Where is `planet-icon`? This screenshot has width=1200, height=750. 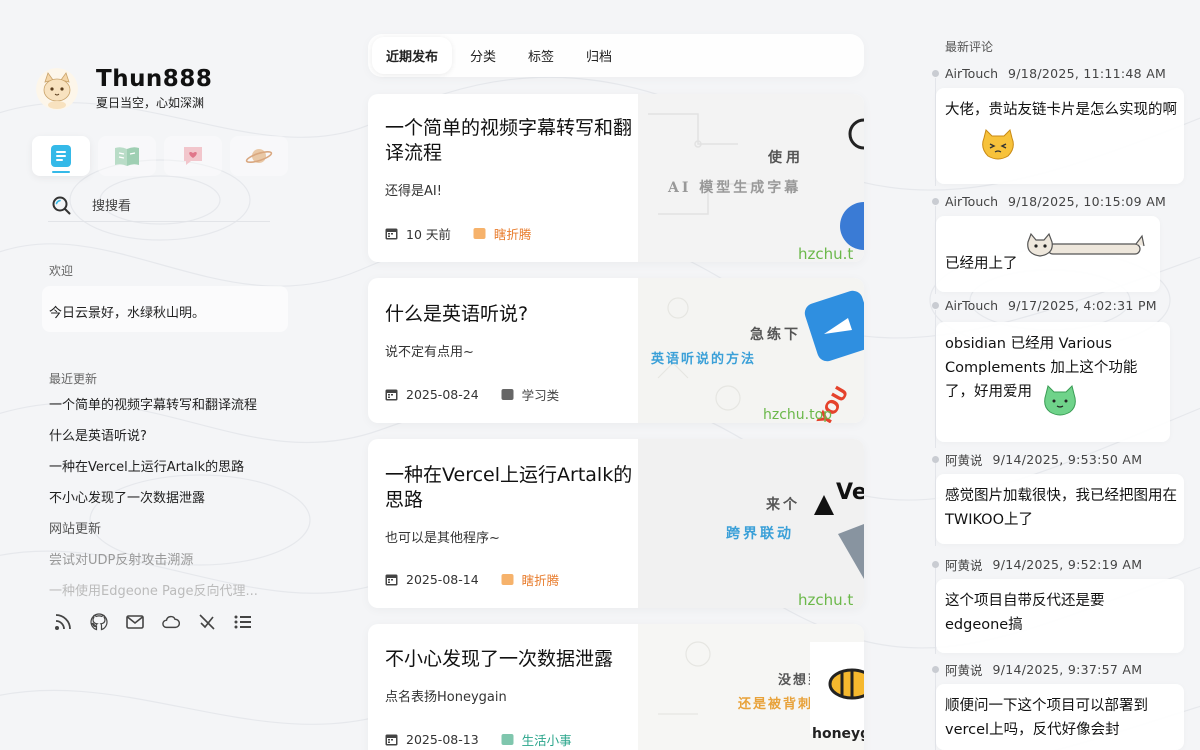
planet-icon is located at coordinates (259, 156).